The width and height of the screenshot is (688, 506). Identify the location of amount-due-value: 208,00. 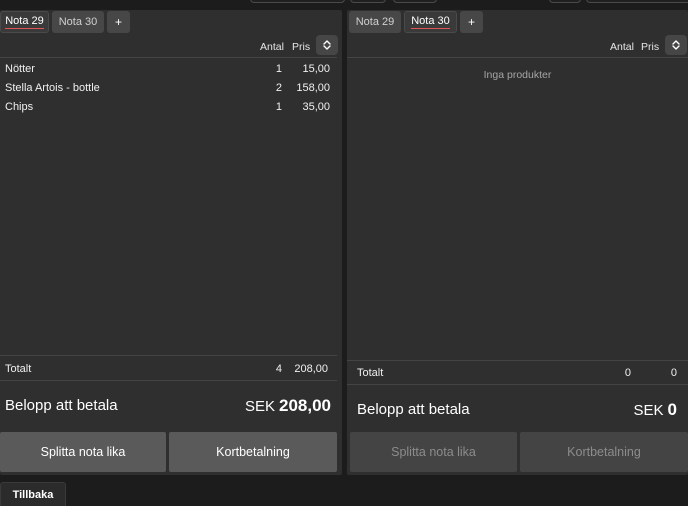
(305, 405).